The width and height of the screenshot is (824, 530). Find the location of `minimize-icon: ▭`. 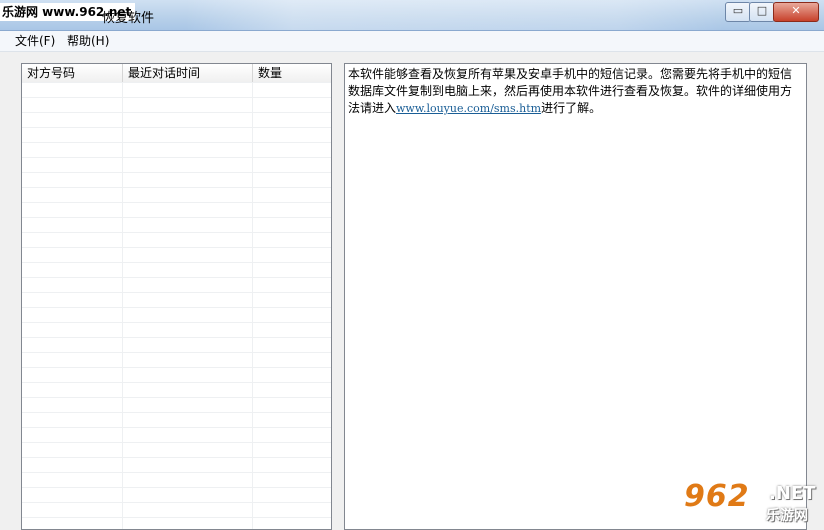

minimize-icon: ▭ is located at coordinates (738, 10).